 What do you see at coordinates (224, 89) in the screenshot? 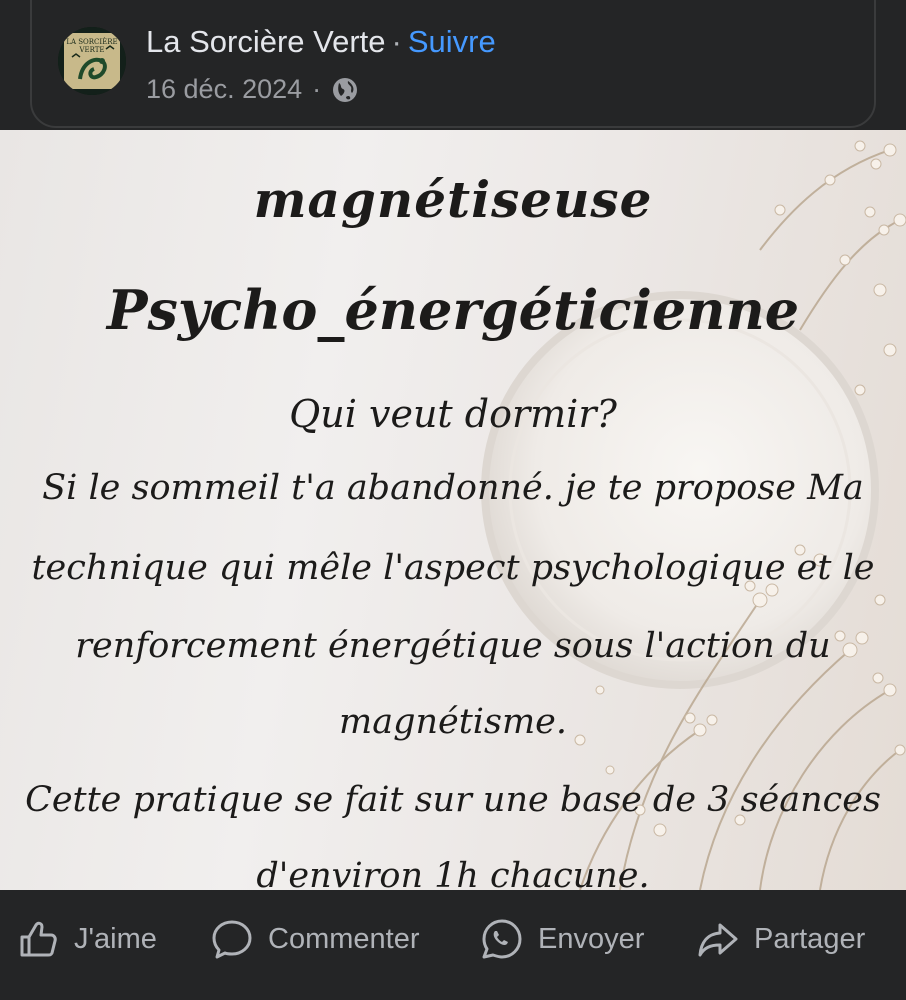
I see `post-date: 16 déc. 2024` at bounding box center [224, 89].